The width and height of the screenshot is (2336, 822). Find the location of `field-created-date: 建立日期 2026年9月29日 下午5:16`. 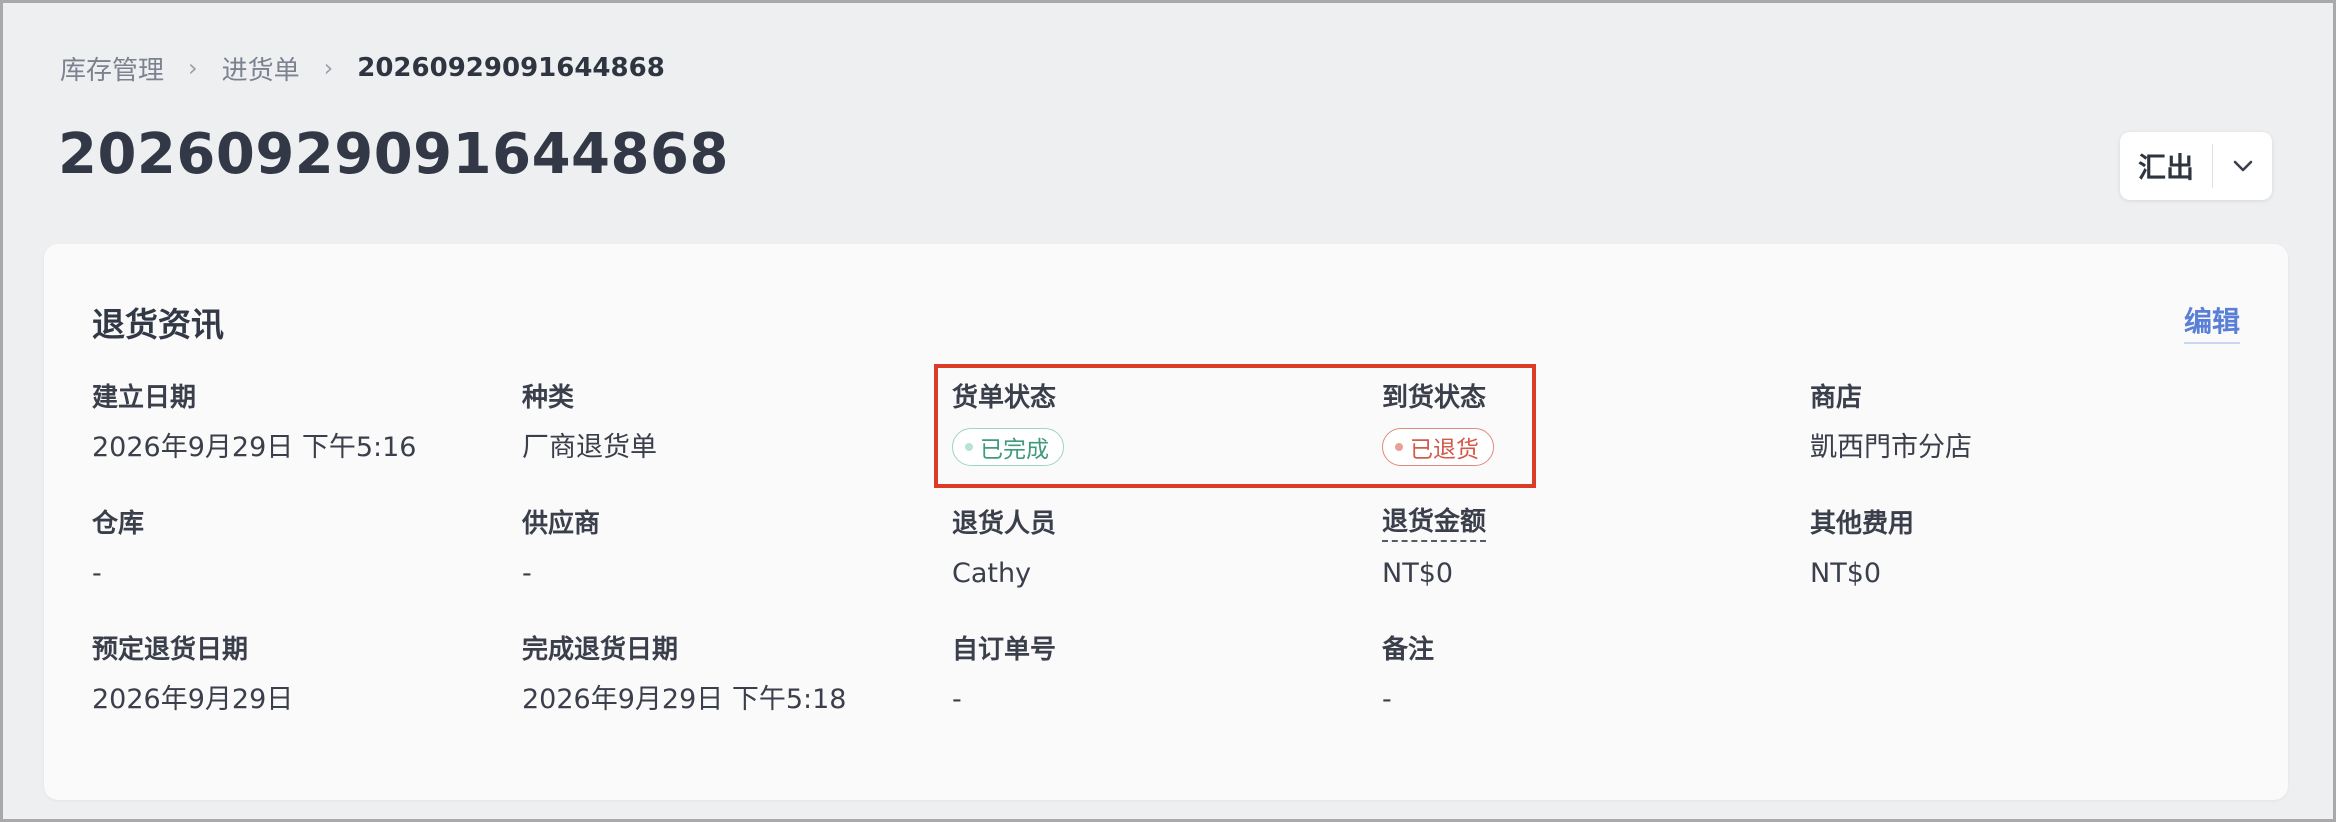

field-created-date: 建立日期 2026年9月29日 下午5:16 is located at coordinates (292, 423).